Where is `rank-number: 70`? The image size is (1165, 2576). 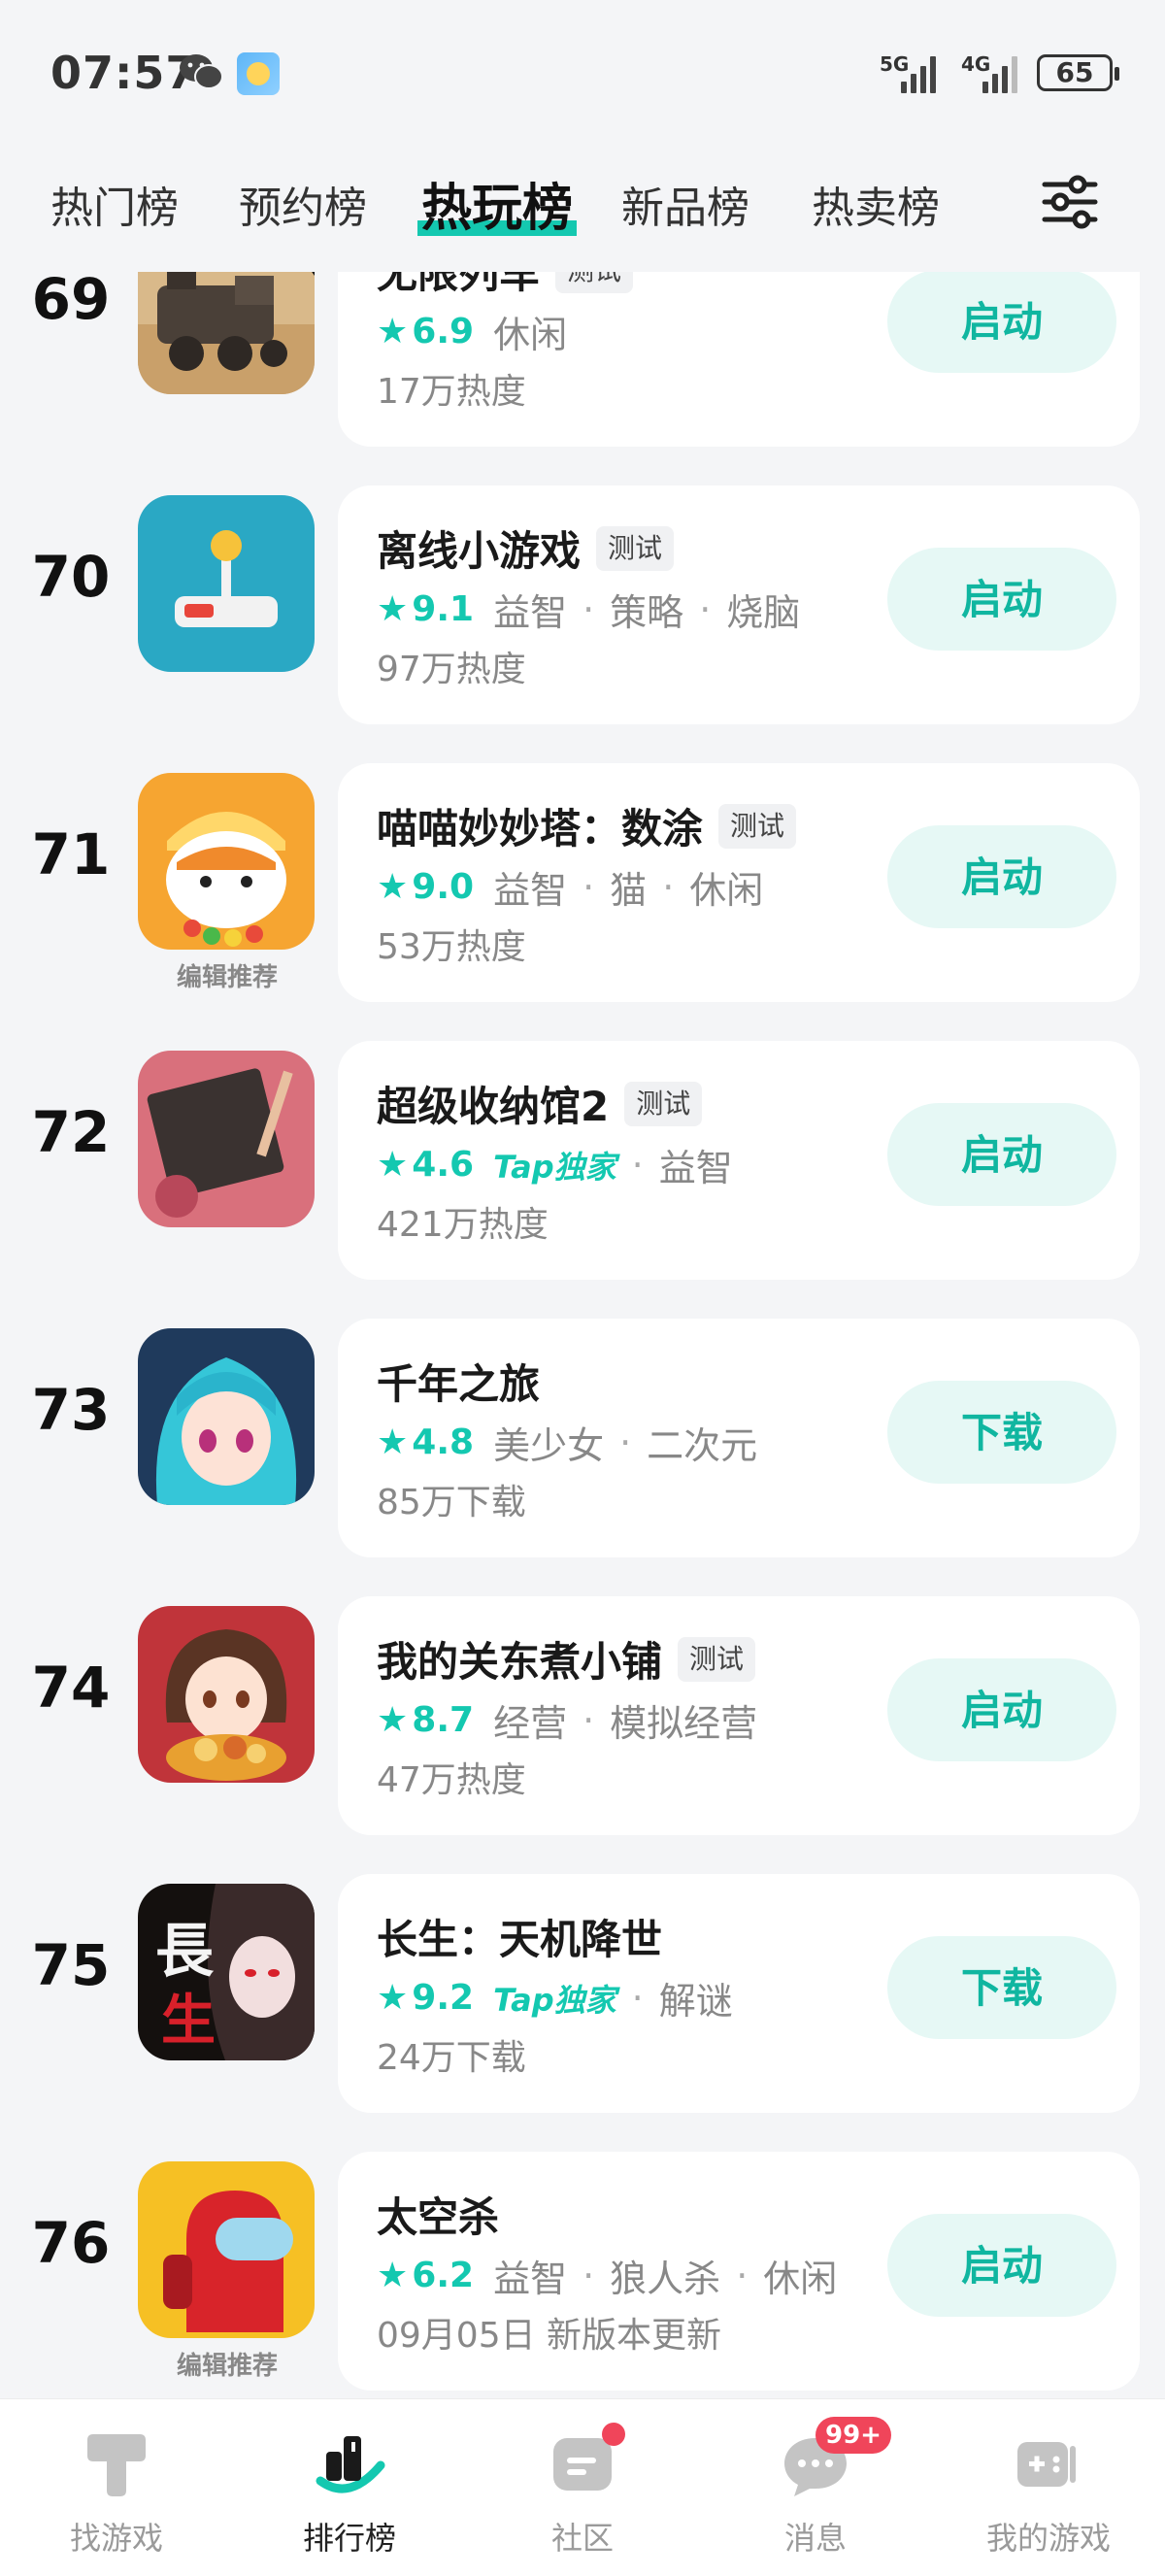 rank-number: 70 is located at coordinates (71, 577).